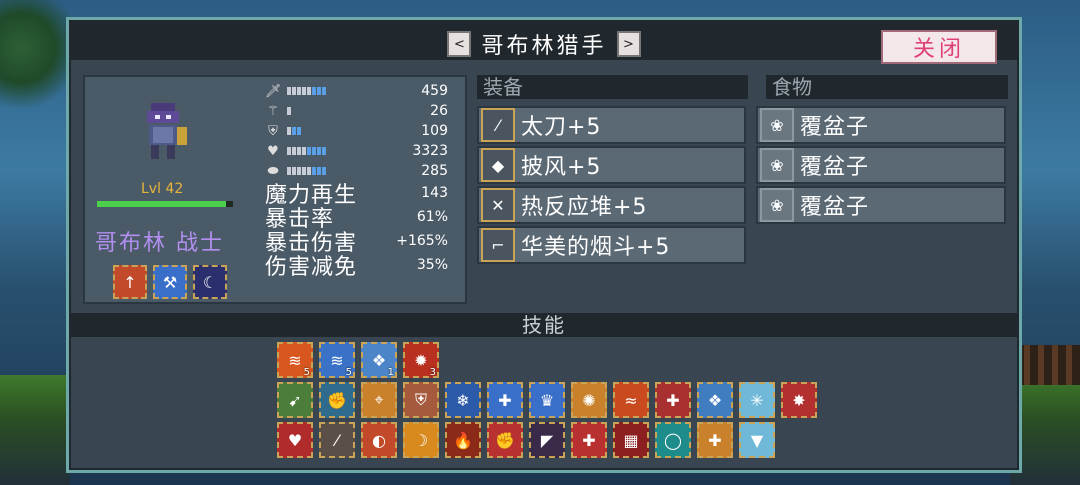 This screenshot has height=485, width=1080. I want to click on flame-icon: 🔥, so click(463, 440).